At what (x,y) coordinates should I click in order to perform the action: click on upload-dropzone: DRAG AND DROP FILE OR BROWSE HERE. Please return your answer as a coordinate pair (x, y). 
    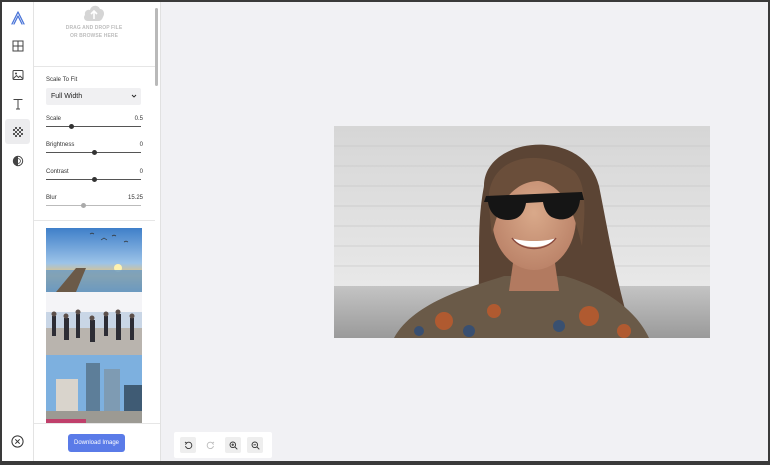
    Looking at the image, I should click on (94, 31).